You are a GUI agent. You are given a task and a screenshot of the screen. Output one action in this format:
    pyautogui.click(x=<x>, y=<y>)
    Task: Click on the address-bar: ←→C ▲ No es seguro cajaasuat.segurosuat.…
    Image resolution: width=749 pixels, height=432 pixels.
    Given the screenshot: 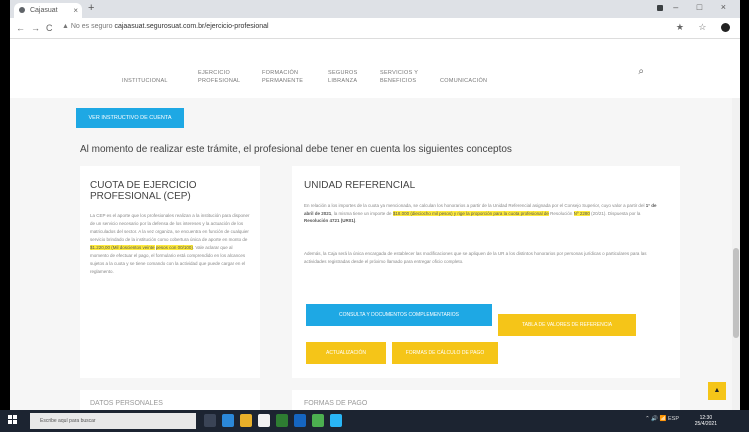 What is the action you would take?
    pyautogui.click(x=375, y=28)
    